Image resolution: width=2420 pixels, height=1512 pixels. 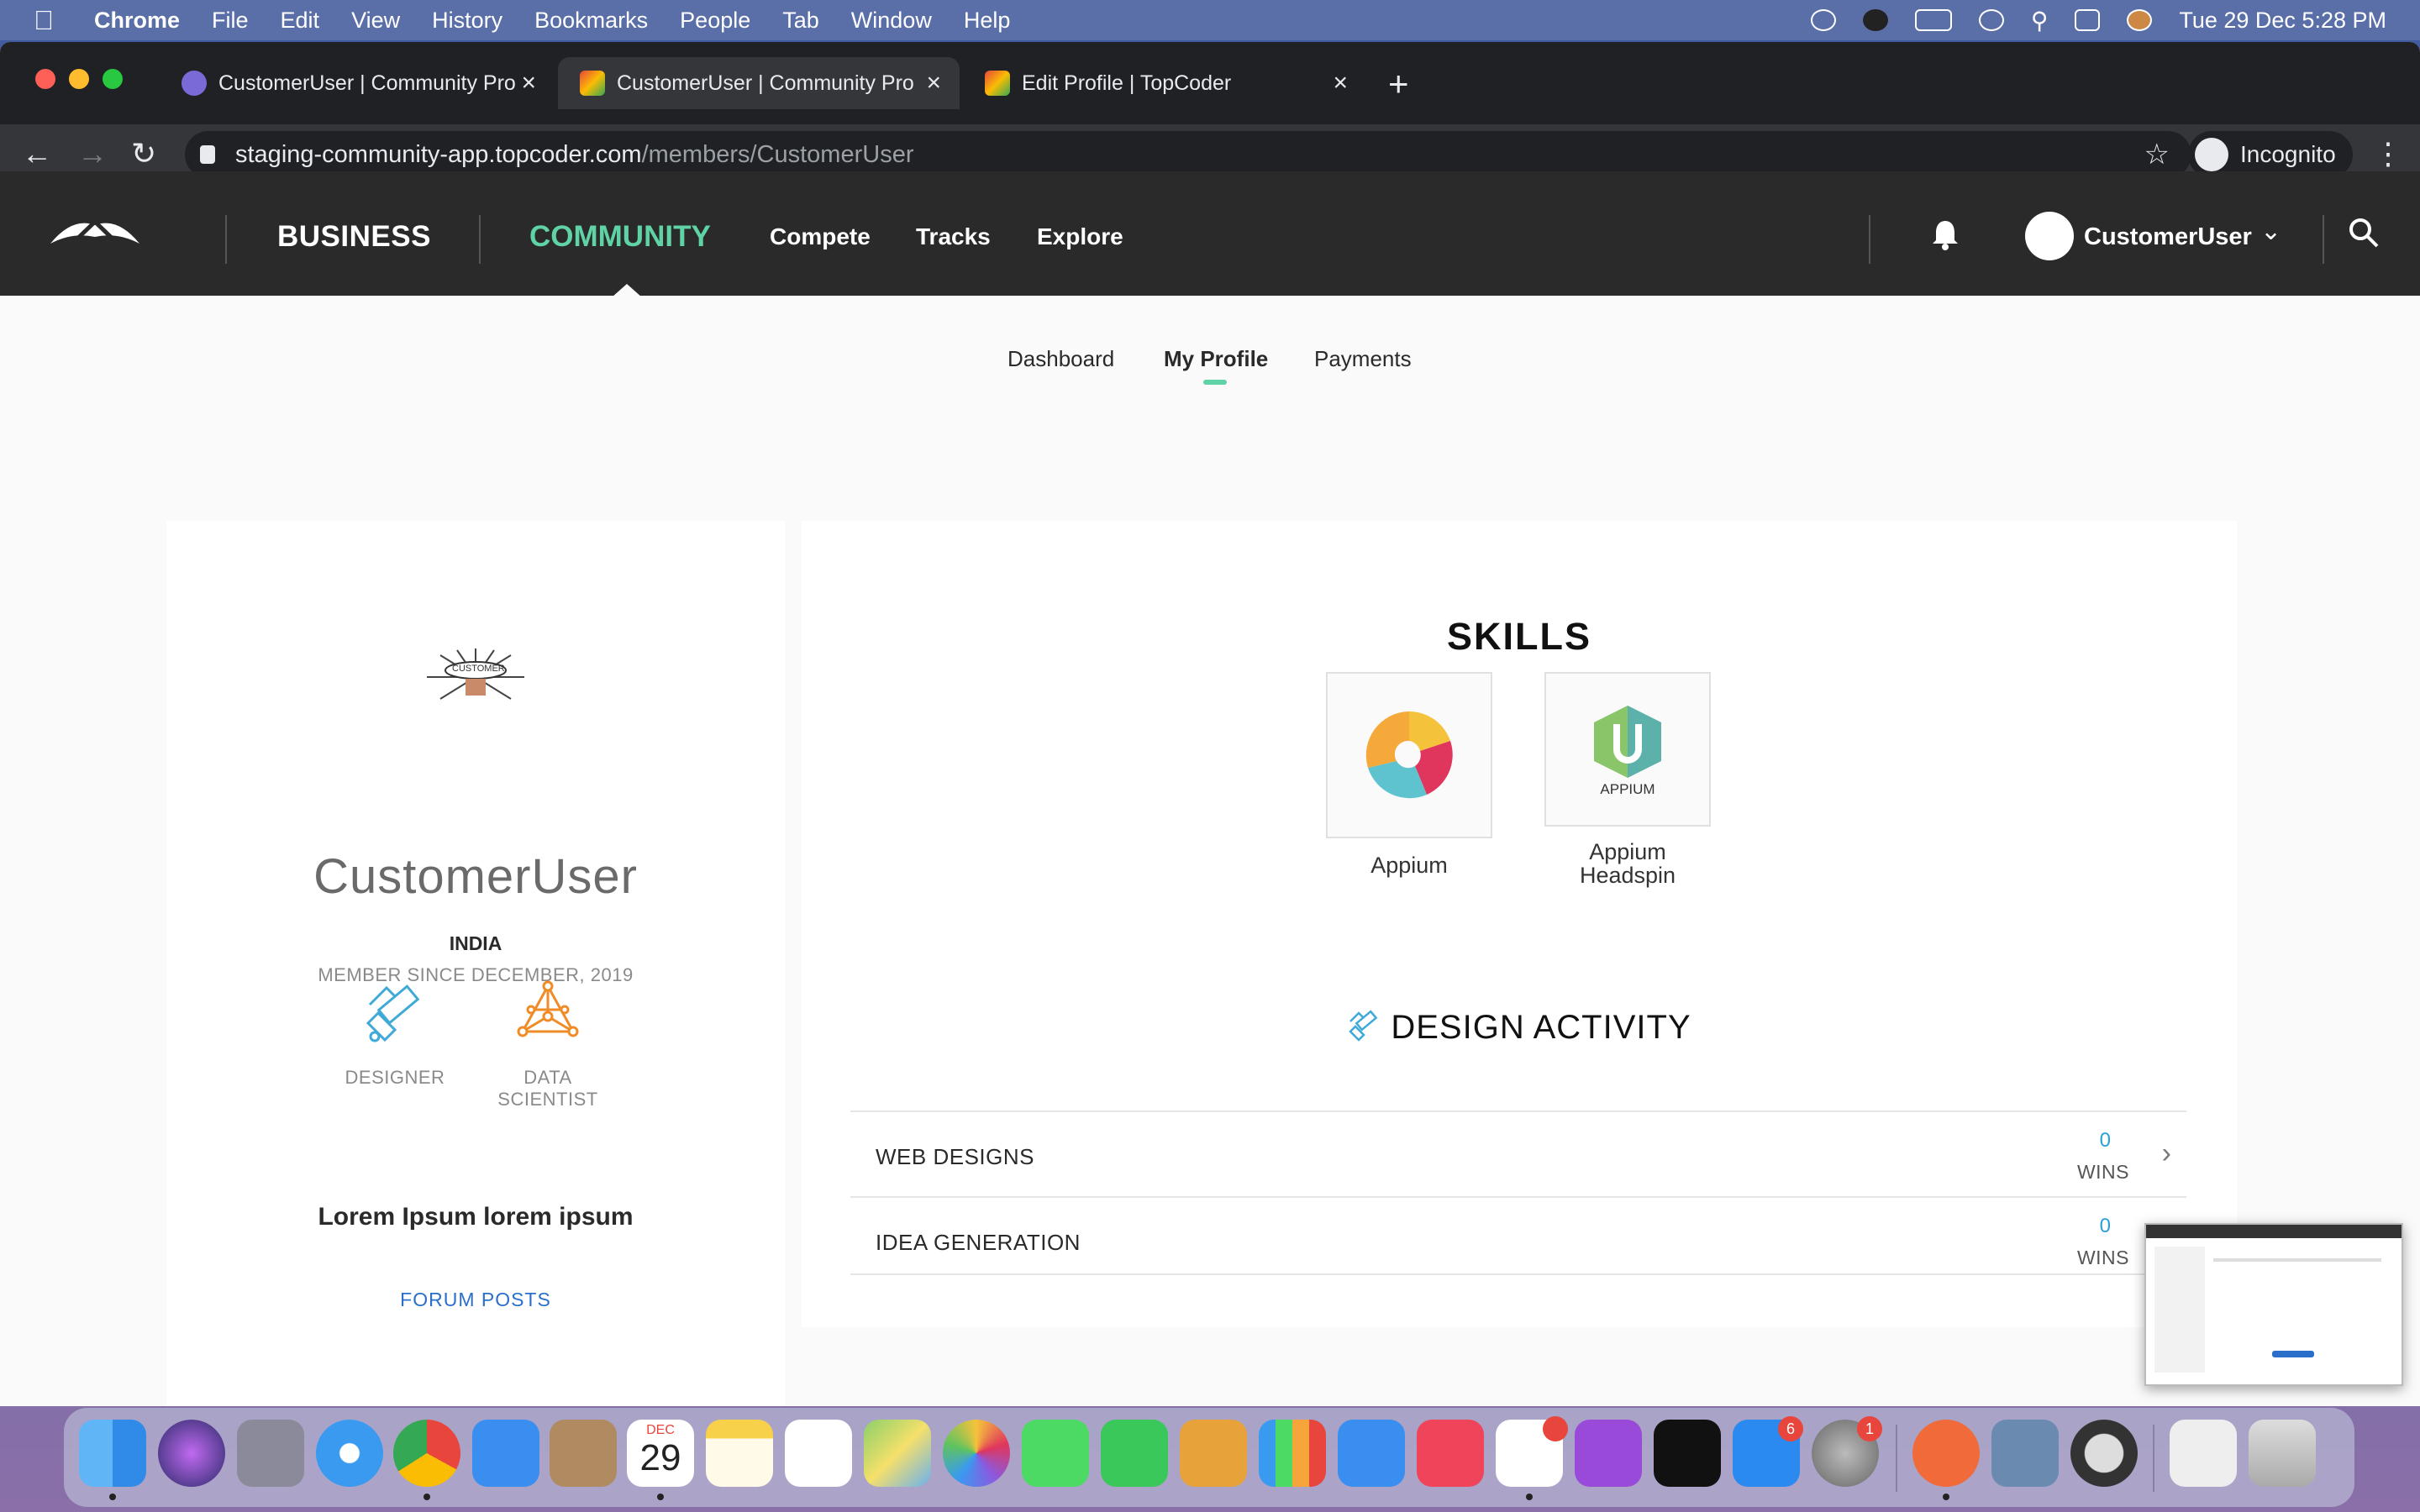 What do you see at coordinates (1627, 875) in the screenshot?
I see `skill-line2: Headspin` at bounding box center [1627, 875].